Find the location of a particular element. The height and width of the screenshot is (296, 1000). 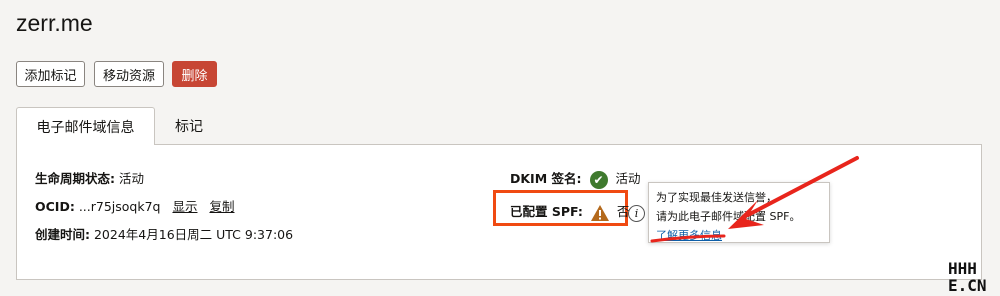

learn-more-link: 了解更多信息 is located at coordinates (689, 235).